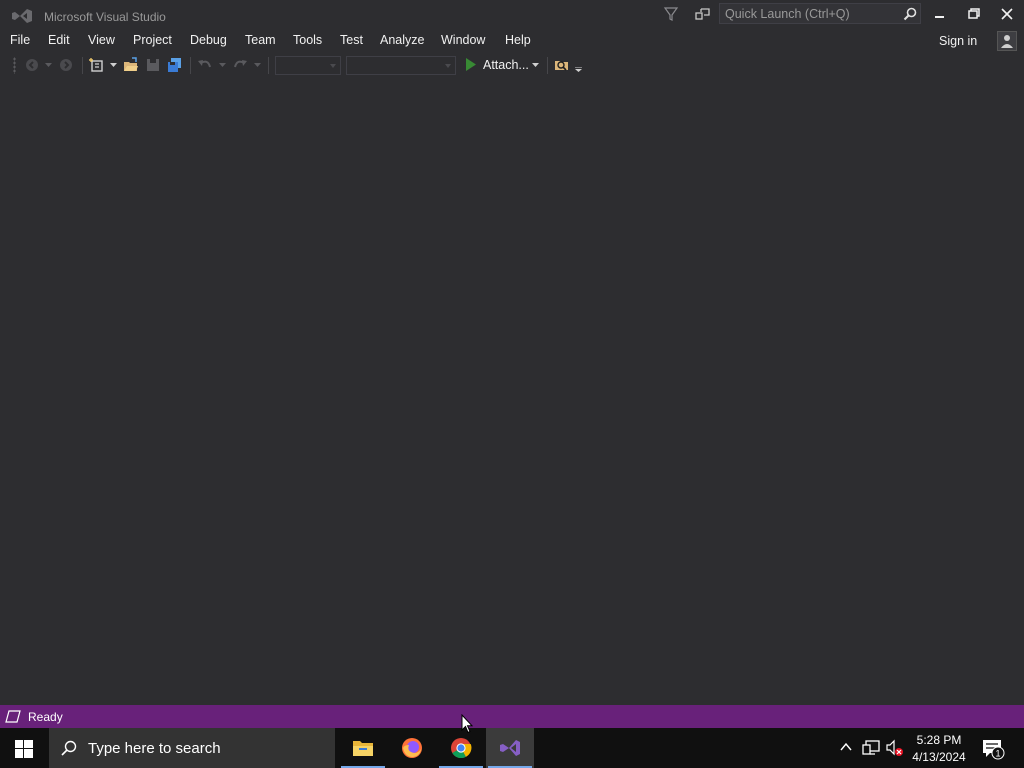  Describe the element at coordinates (20, 40) in the screenshot. I see `menu-file: File` at that location.